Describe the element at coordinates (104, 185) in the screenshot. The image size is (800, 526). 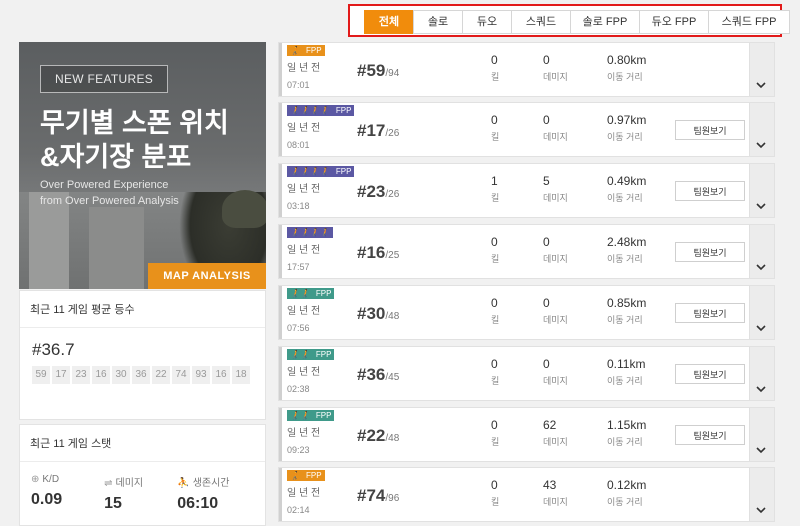
I see `banner-sub-line1: Over Powered Experience` at that location.